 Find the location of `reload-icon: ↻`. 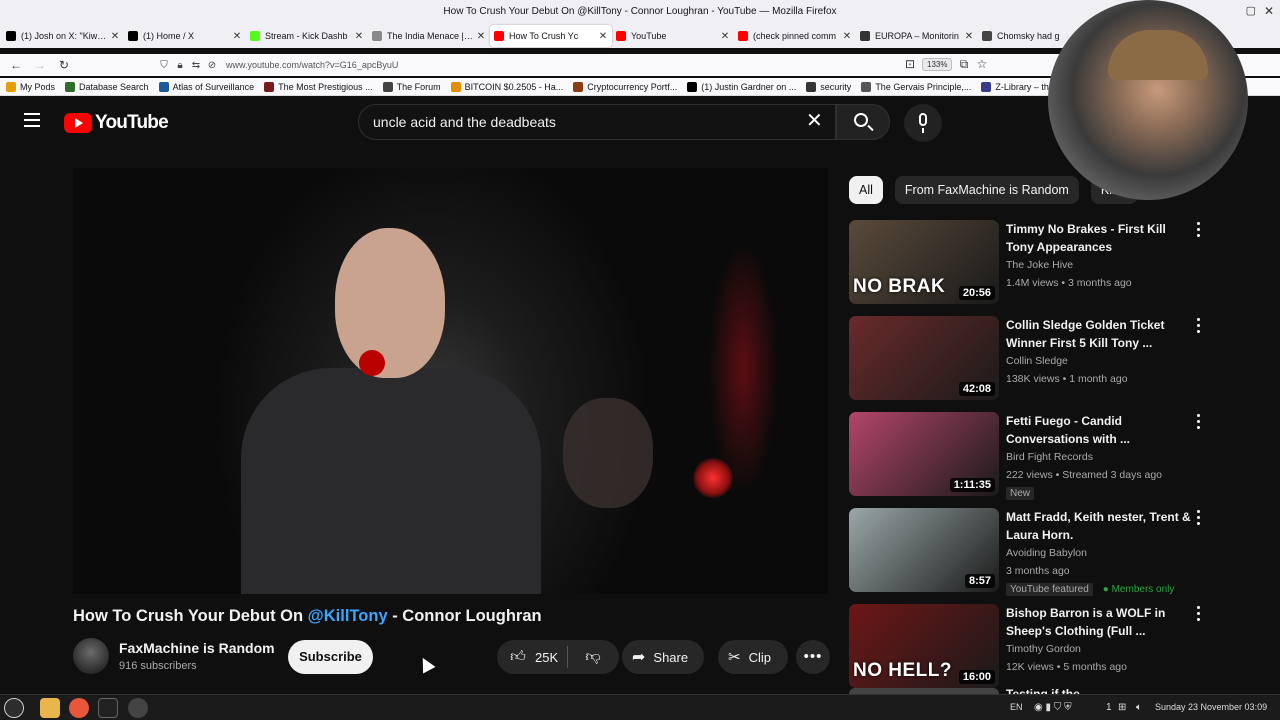

reload-icon: ↻ is located at coordinates (64, 65).